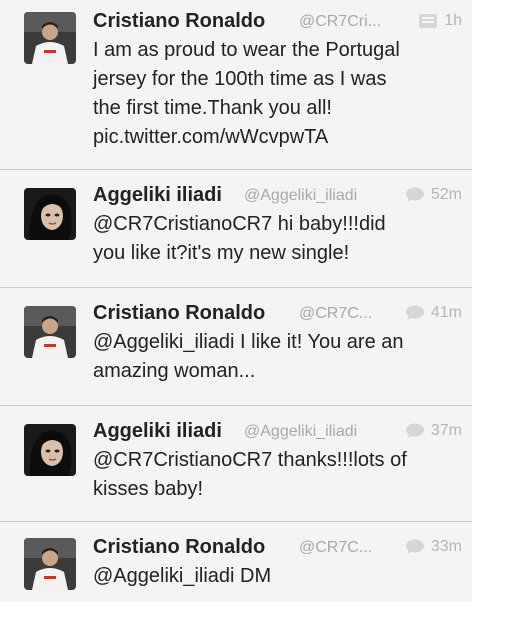 The height and width of the screenshot is (626, 509). Describe the element at coordinates (453, 20) in the screenshot. I see `tweet-time: 1h` at that location.